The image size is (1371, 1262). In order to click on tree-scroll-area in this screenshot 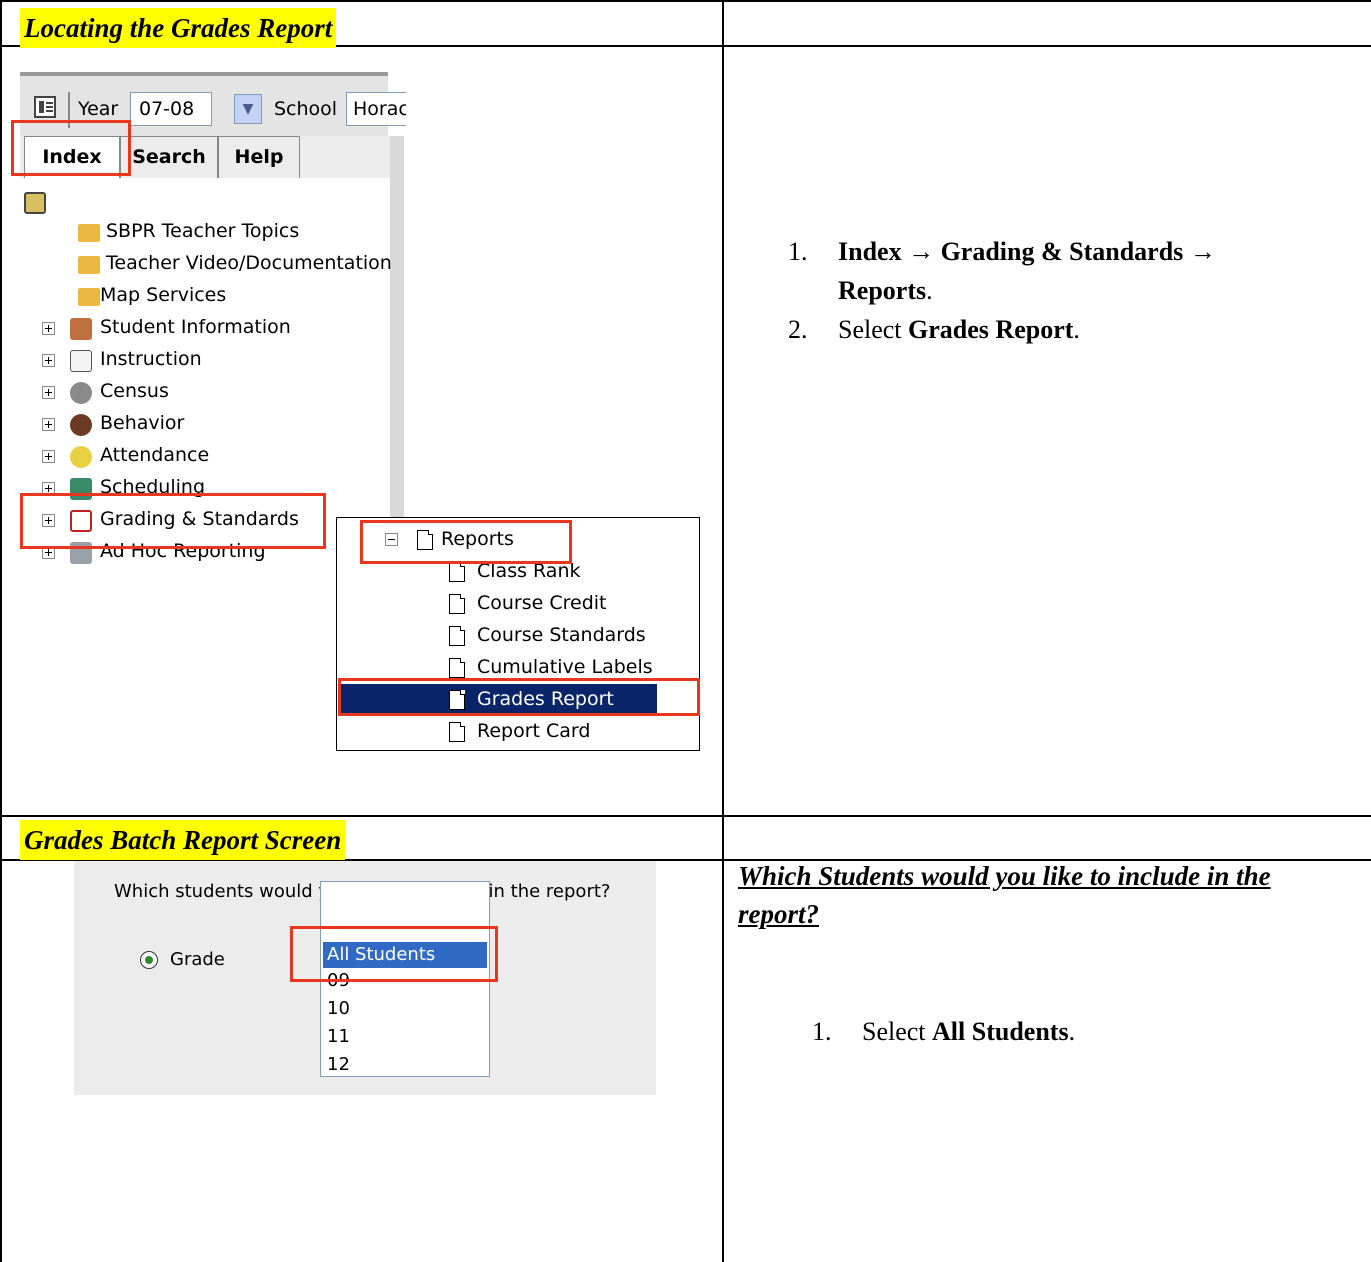, I will do `click(397, 359)`.